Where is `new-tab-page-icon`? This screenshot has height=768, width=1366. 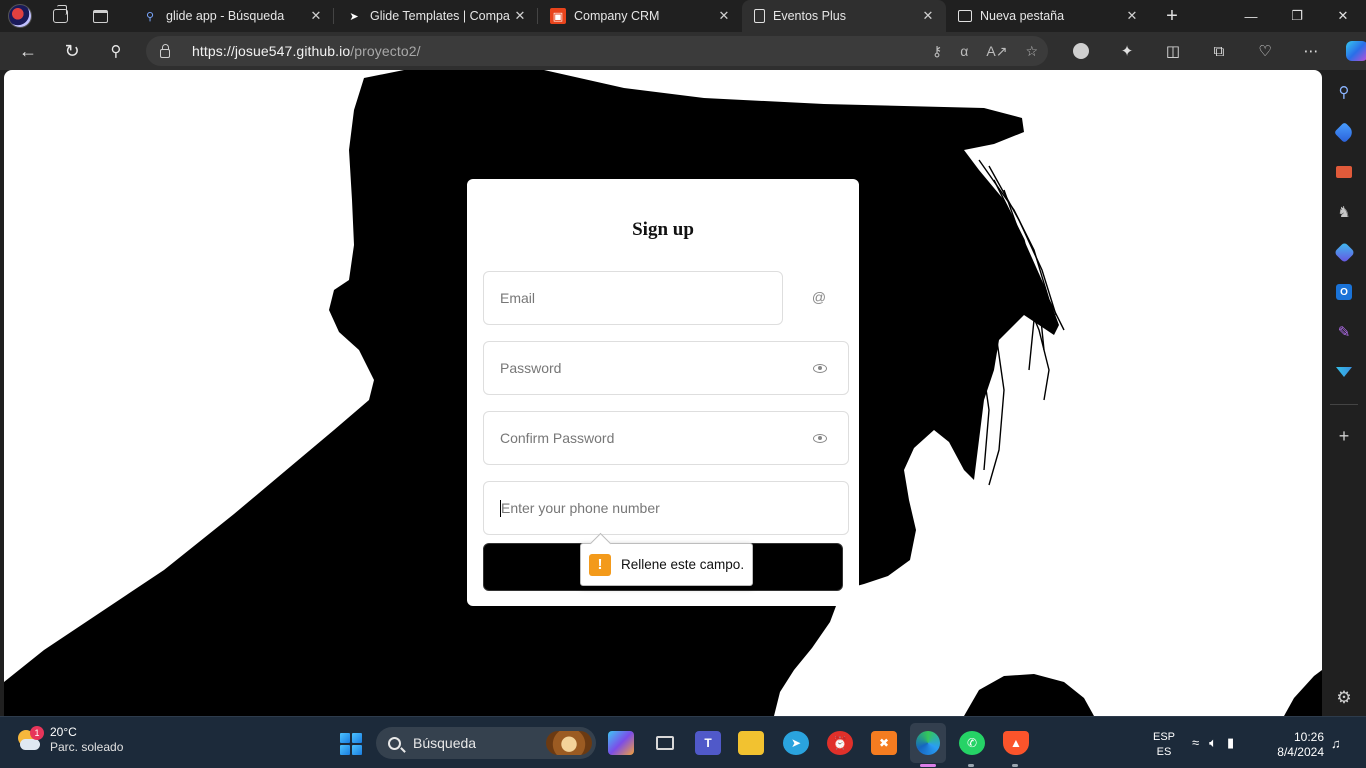 new-tab-page-icon is located at coordinates (965, 16).